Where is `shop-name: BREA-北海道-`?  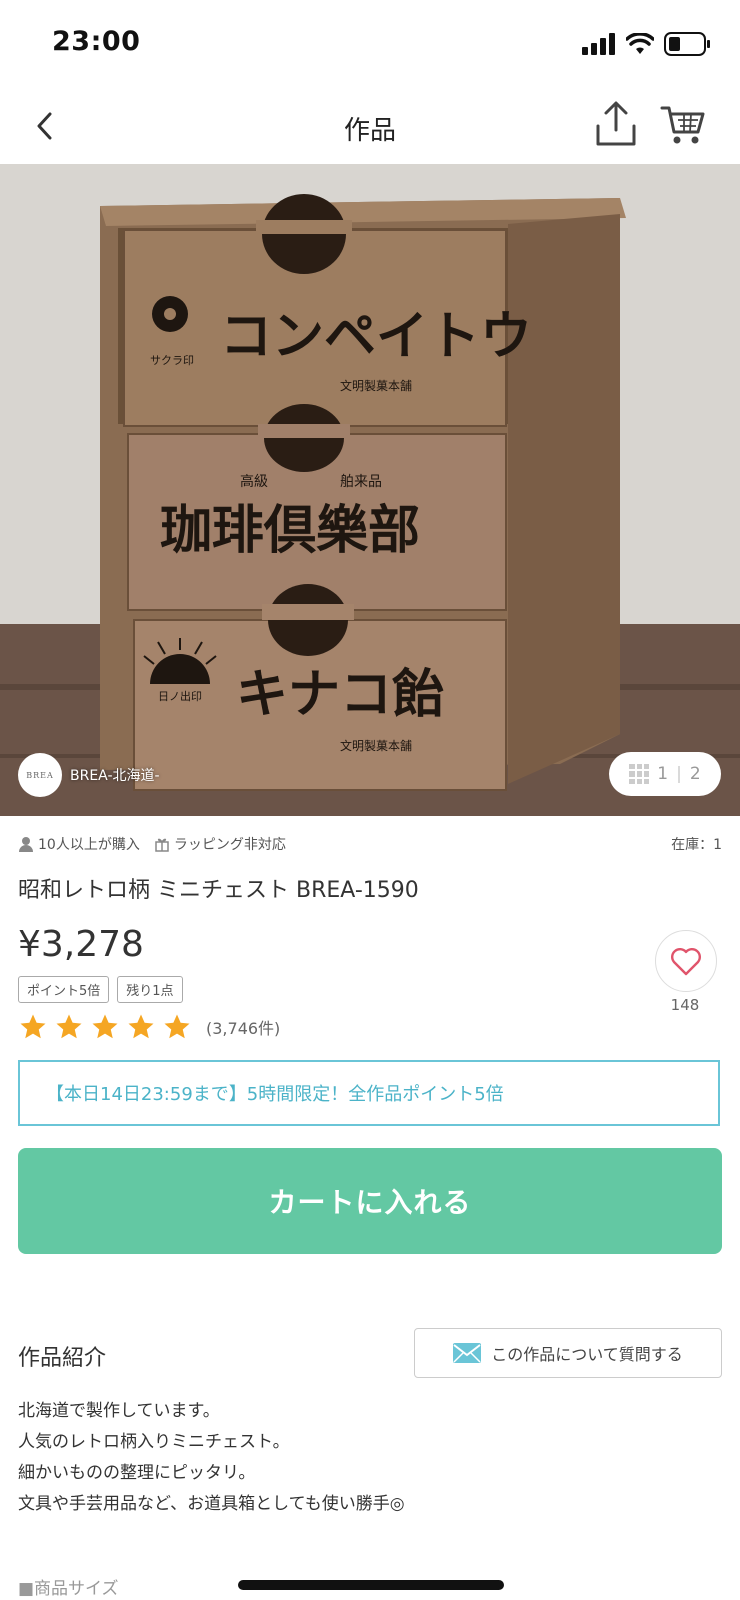
shop-name: BREA-北海道- is located at coordinates (115, 776).